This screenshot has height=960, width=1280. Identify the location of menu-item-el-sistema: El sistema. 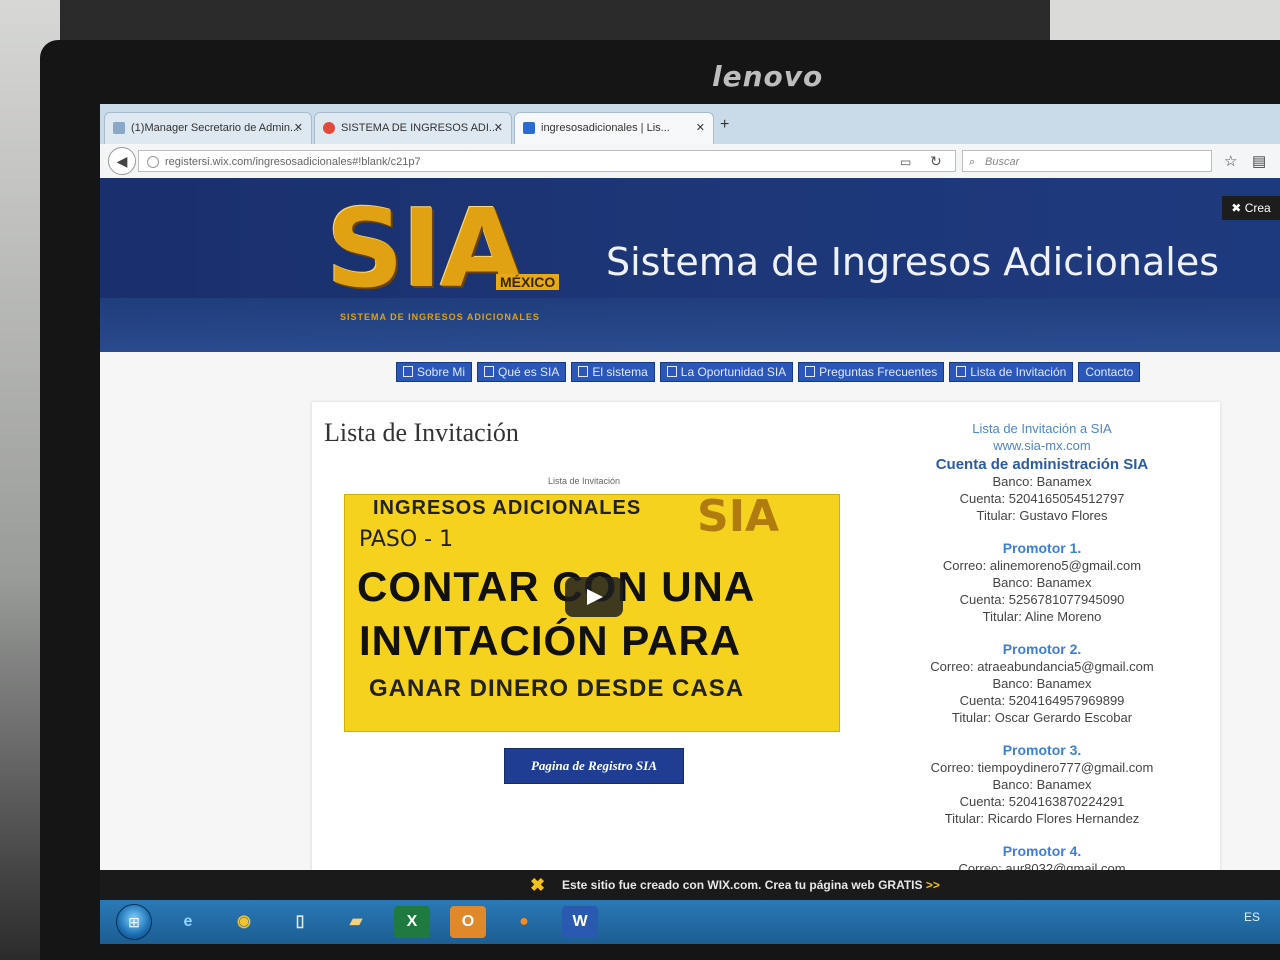
(613, 372).